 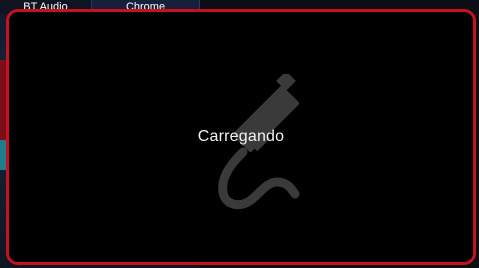 I want to click on loading-text: Carregando, so click(x=241, y=136).